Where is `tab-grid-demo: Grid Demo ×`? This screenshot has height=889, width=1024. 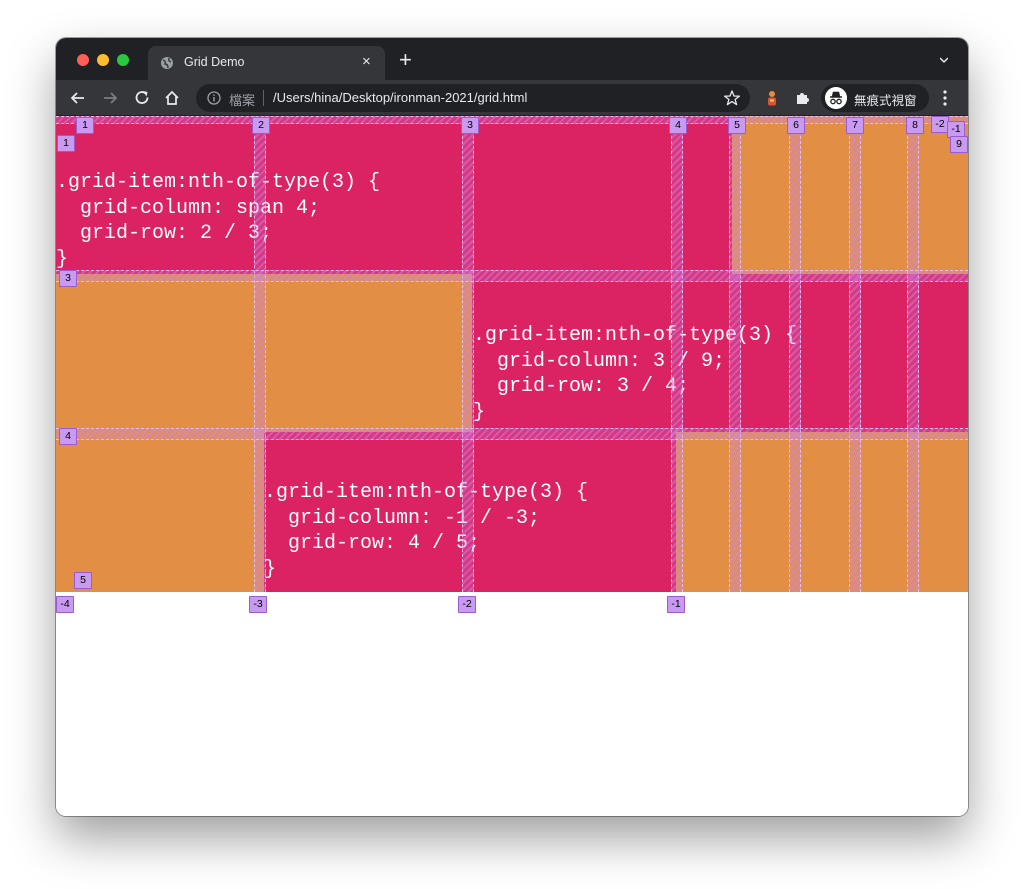
tab-grid-demo: Grid Demo × is located at coordinates (266, 63).